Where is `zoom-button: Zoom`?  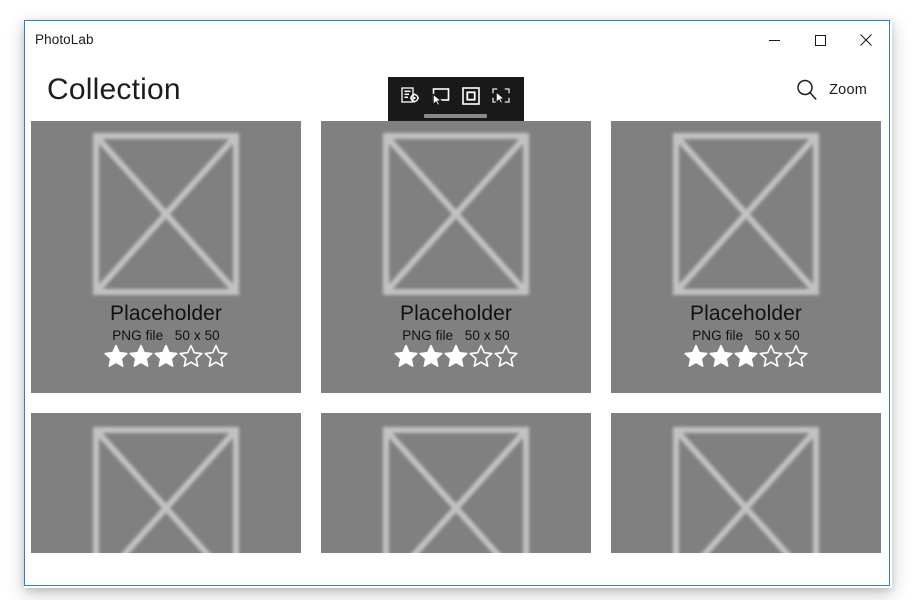 zoom-button: Zoom is located at coordinates (831, 90).